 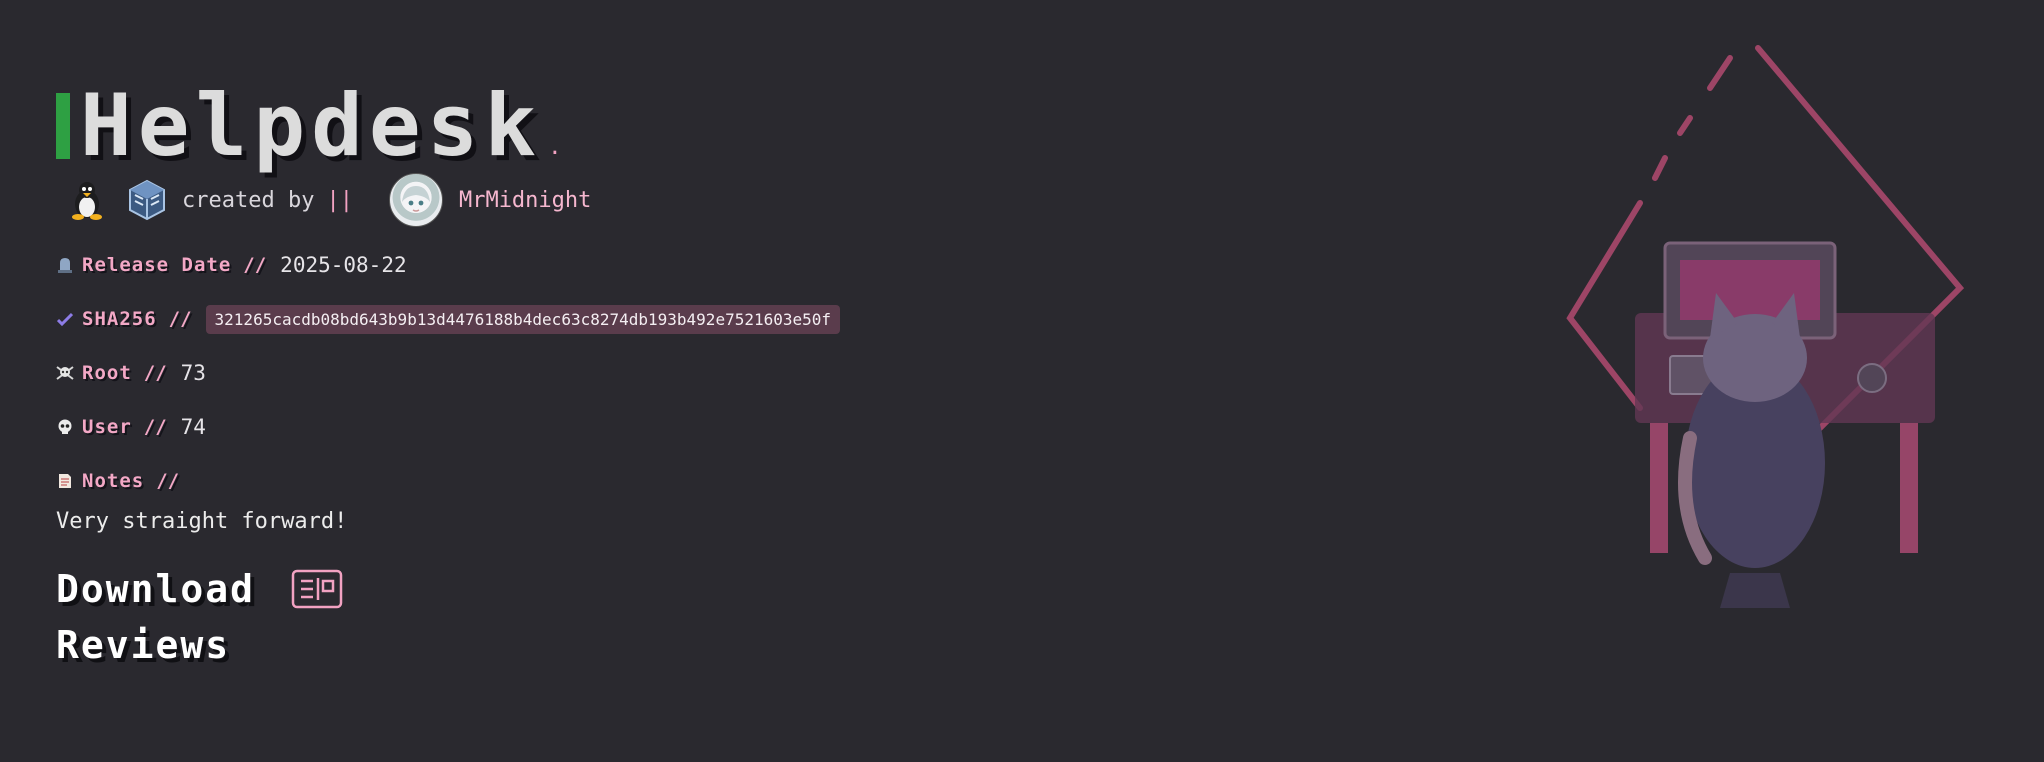 What do you see at coordinates (65, 373) in the screenshot?
I see `skull-crossbones-icon` at bounding box center [65, 373].